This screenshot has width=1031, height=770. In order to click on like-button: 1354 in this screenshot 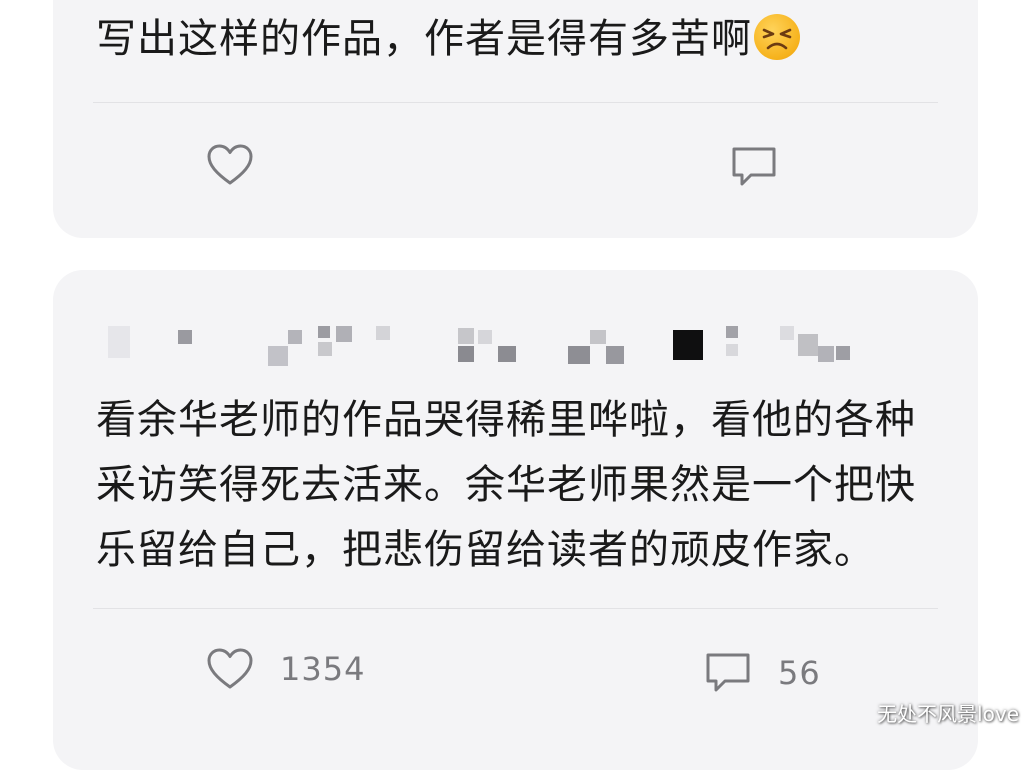, I will do `click(285, 669)`.